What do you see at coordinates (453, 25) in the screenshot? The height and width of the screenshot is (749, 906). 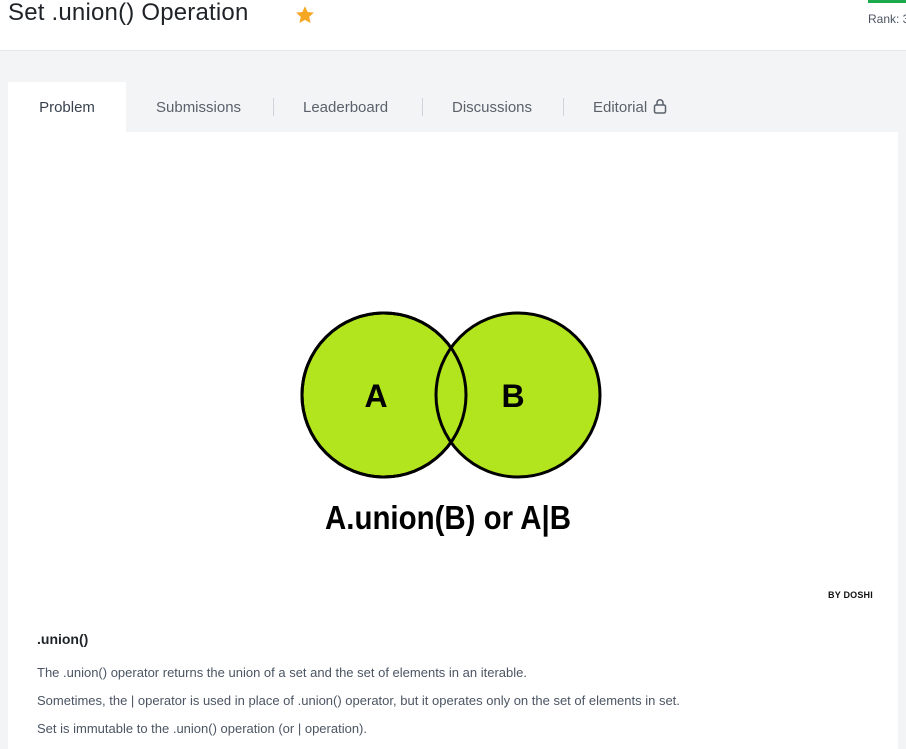 I see `top-header: Set .union() Operation Rank: 3` at bounding box center [453, 25].